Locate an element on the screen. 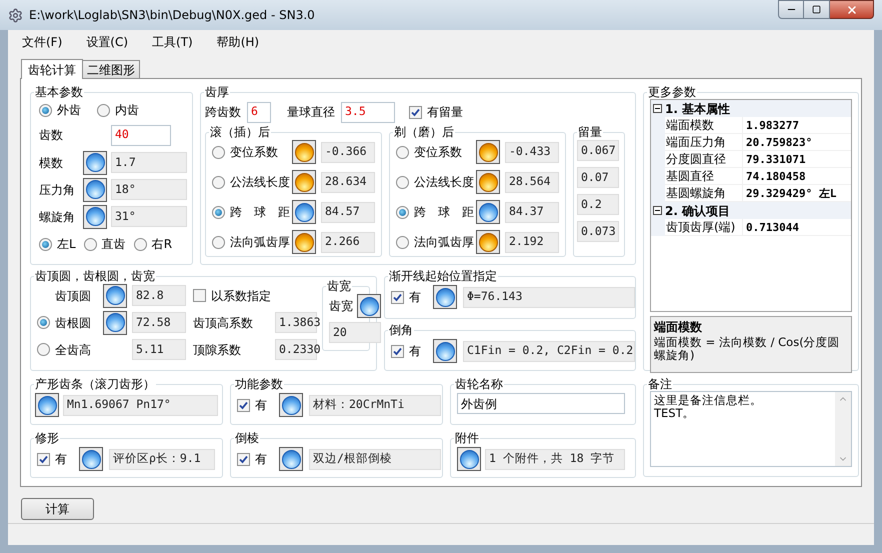  gear-icon is located at coordinates (15, 15).